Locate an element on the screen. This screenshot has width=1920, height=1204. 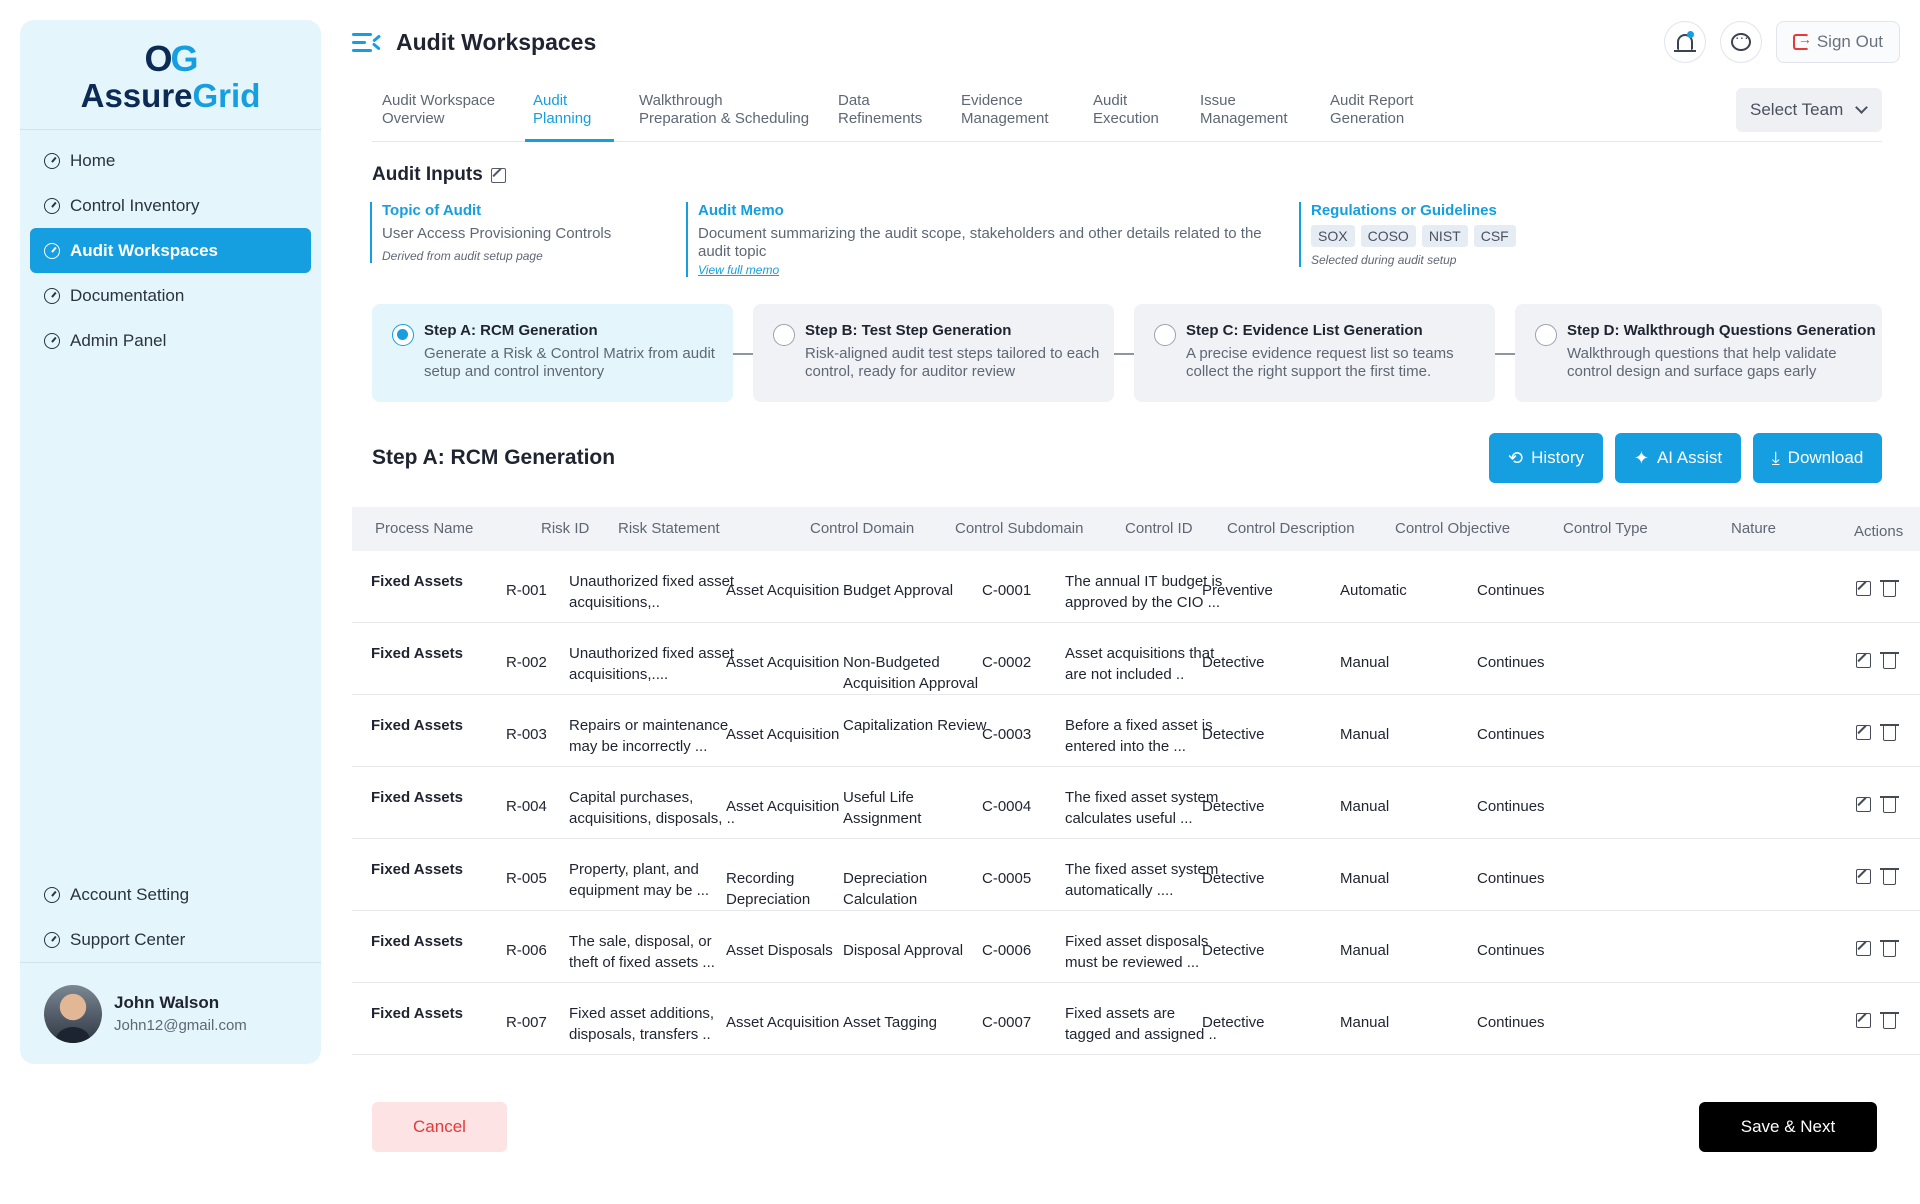
messages-button is located at coordinates (1740, 42).